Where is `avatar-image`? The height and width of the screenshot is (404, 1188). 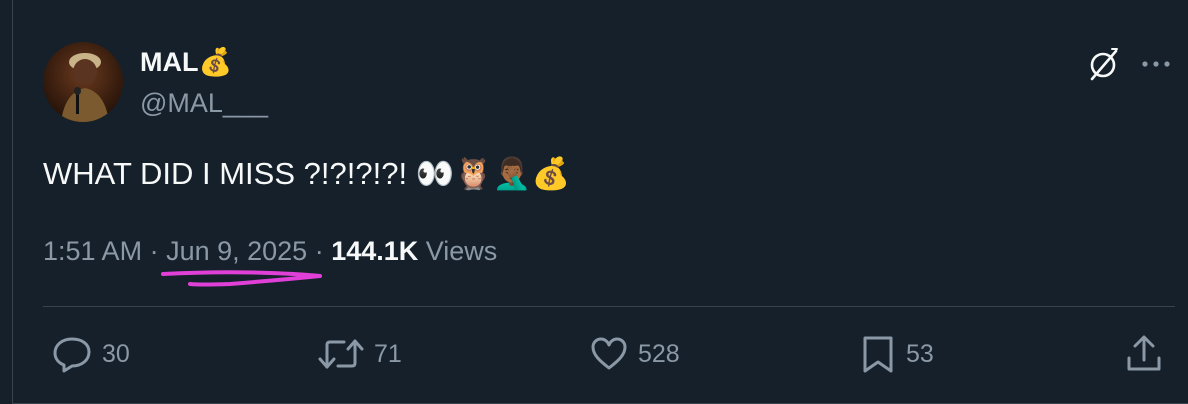
avatar-image is located at coordinates (83, 82).